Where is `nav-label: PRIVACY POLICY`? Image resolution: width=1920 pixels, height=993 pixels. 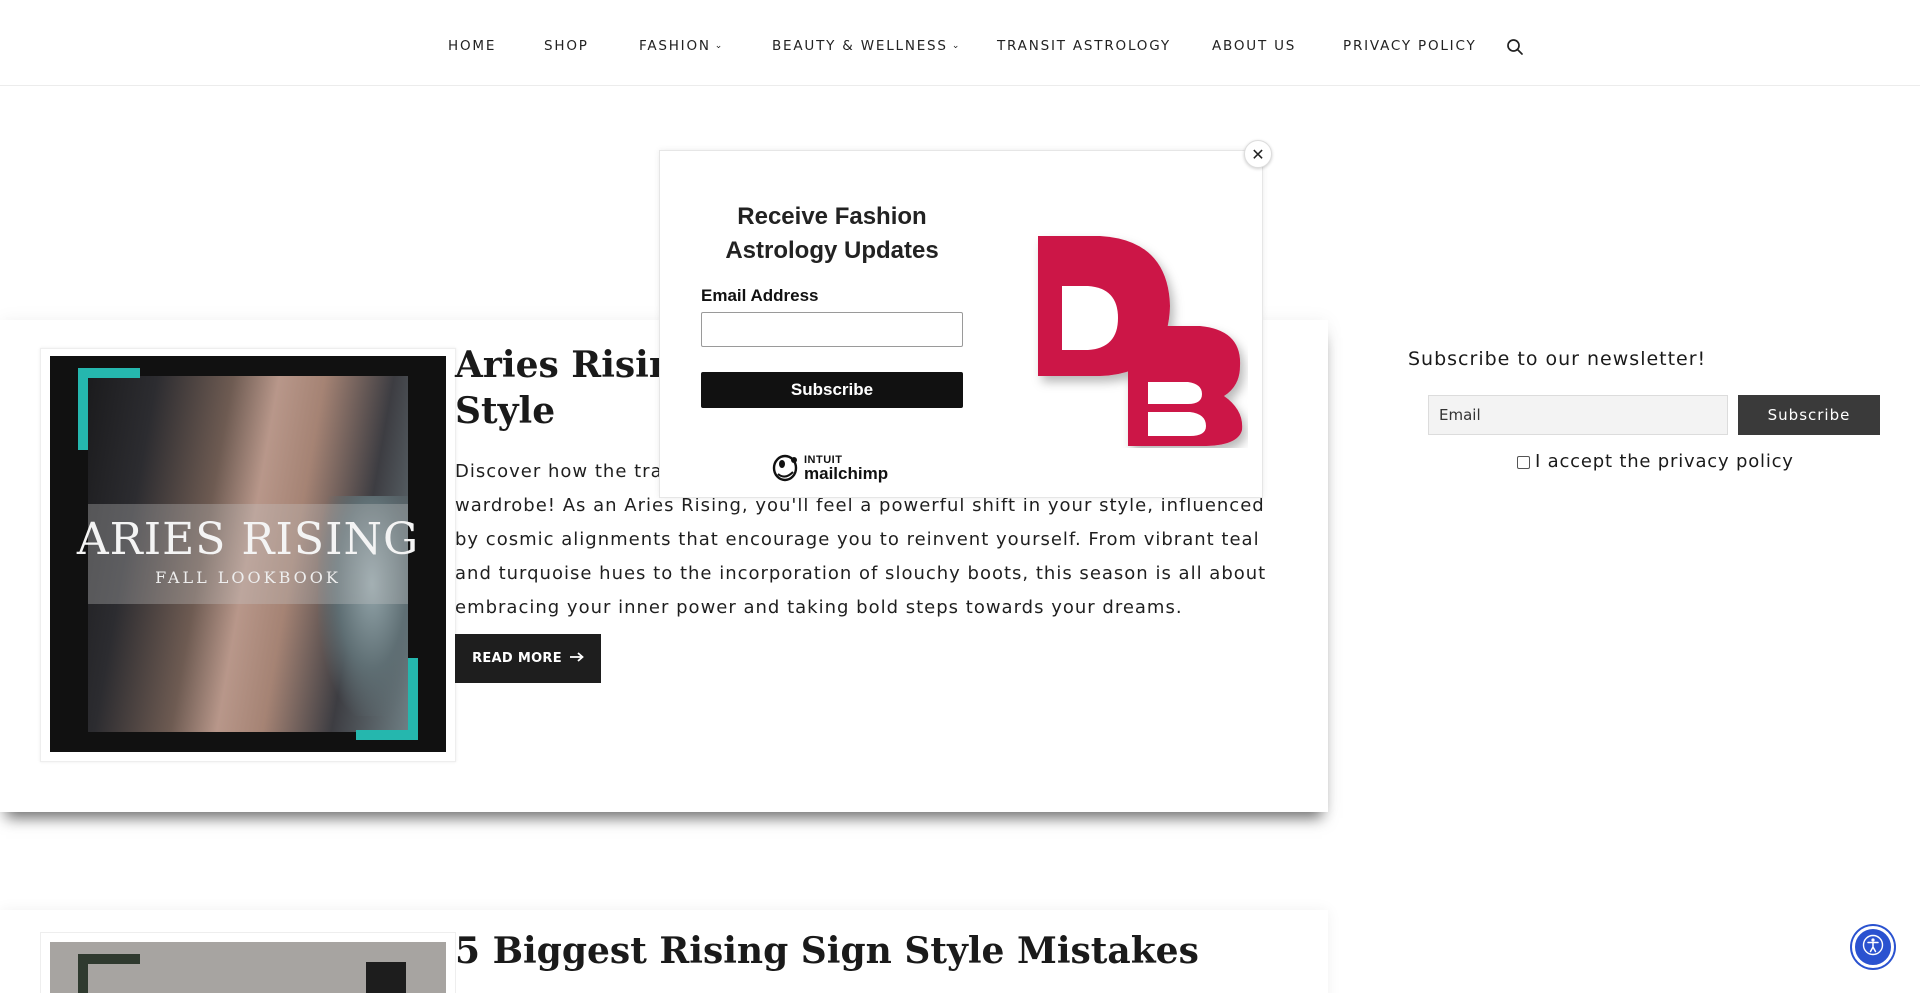 nav-label: PRIVACY POLICY is located at coordinates (1410, 46).